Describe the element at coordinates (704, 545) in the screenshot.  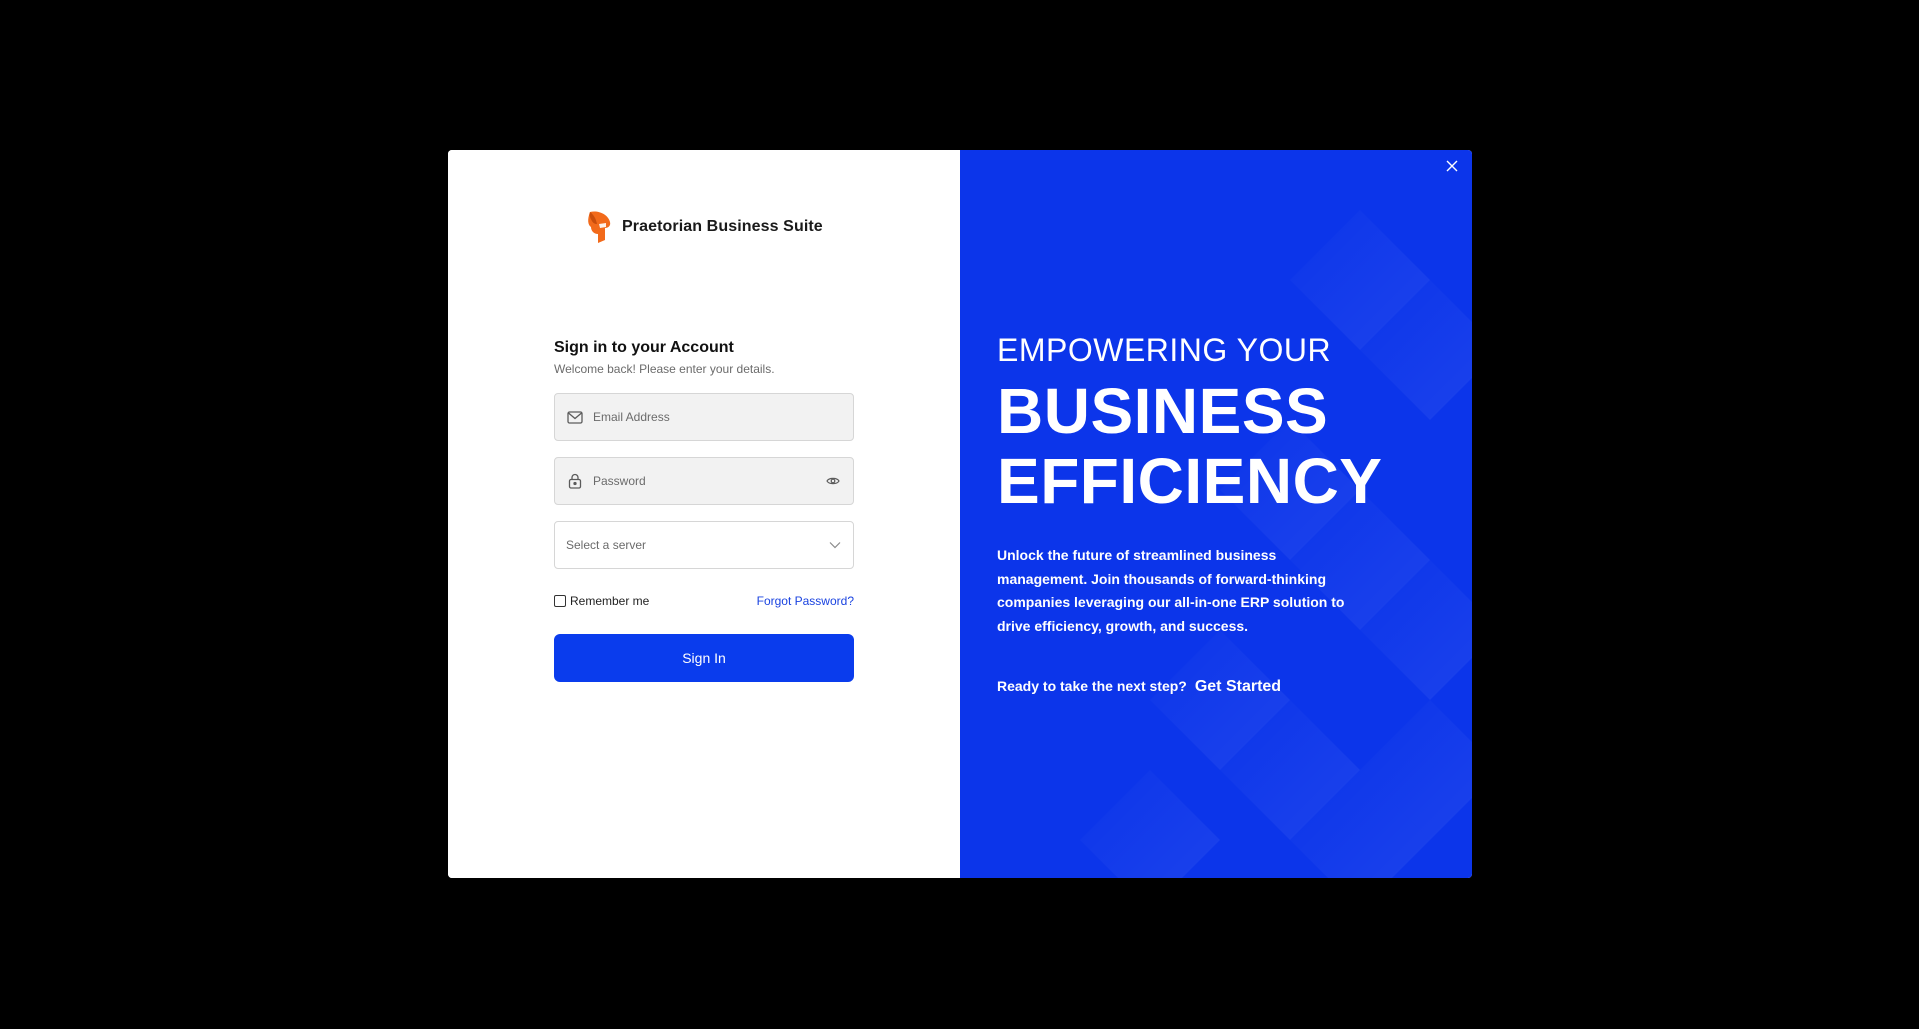
I see `server-select: Select a server` at that location.